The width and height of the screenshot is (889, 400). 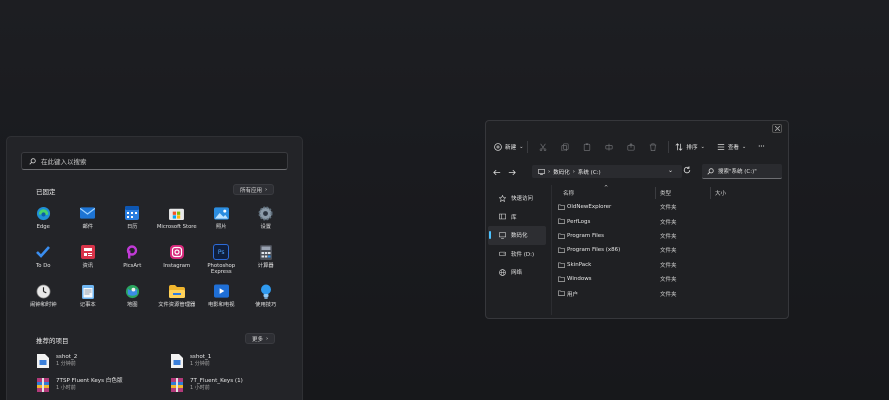 I want to click on file-row: 用户 文件夹, so click(x=666, y=293).